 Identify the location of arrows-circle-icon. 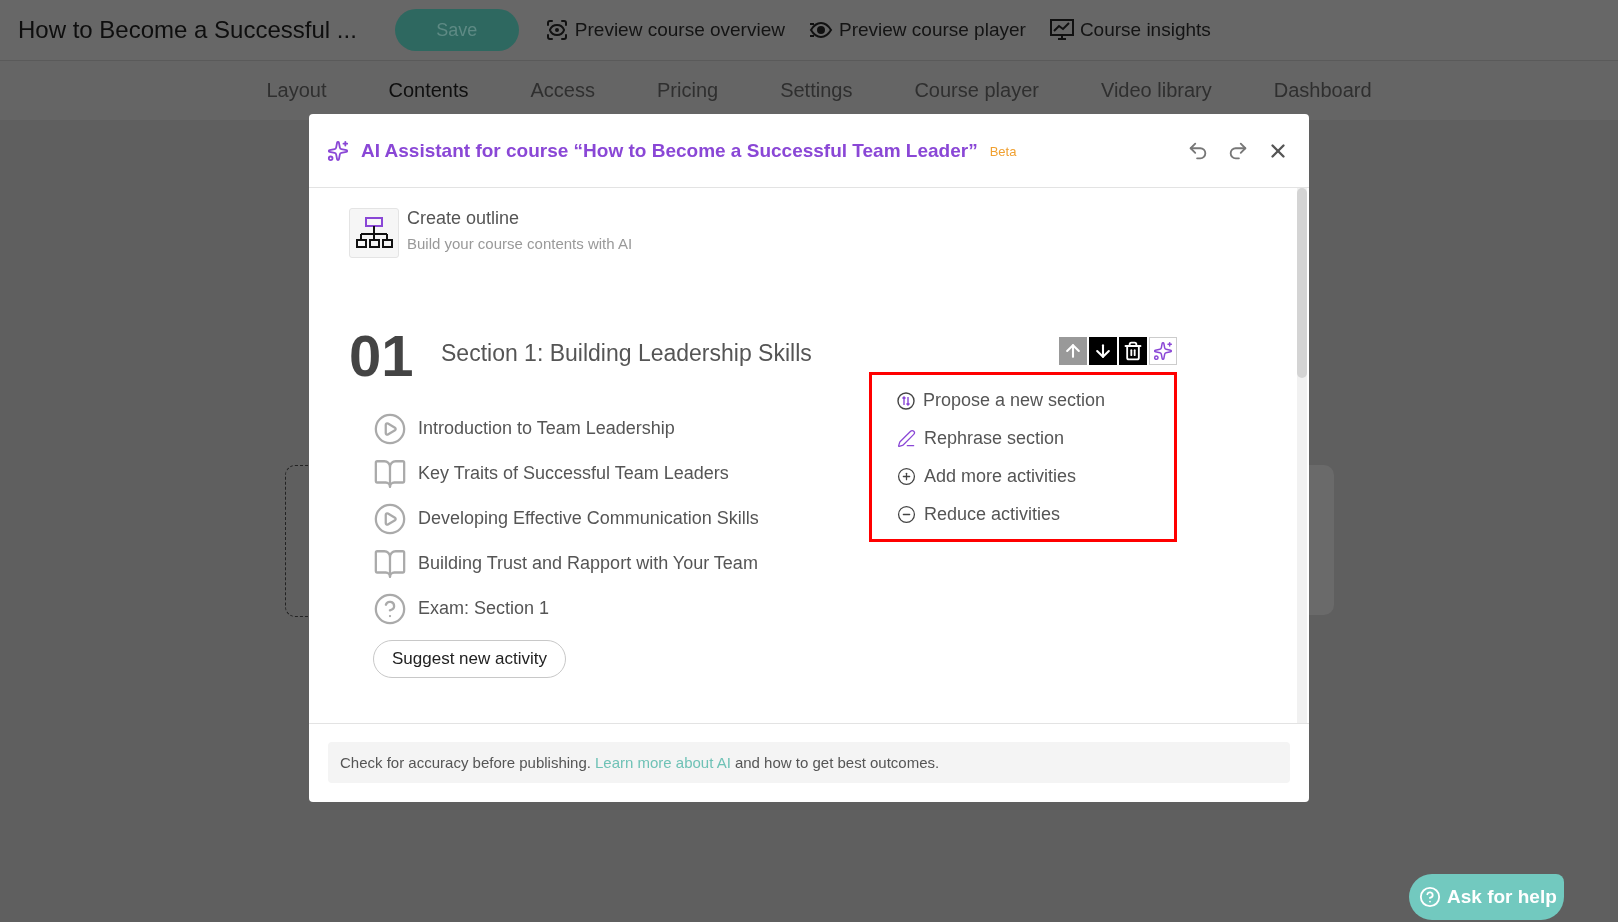
(906, 400).